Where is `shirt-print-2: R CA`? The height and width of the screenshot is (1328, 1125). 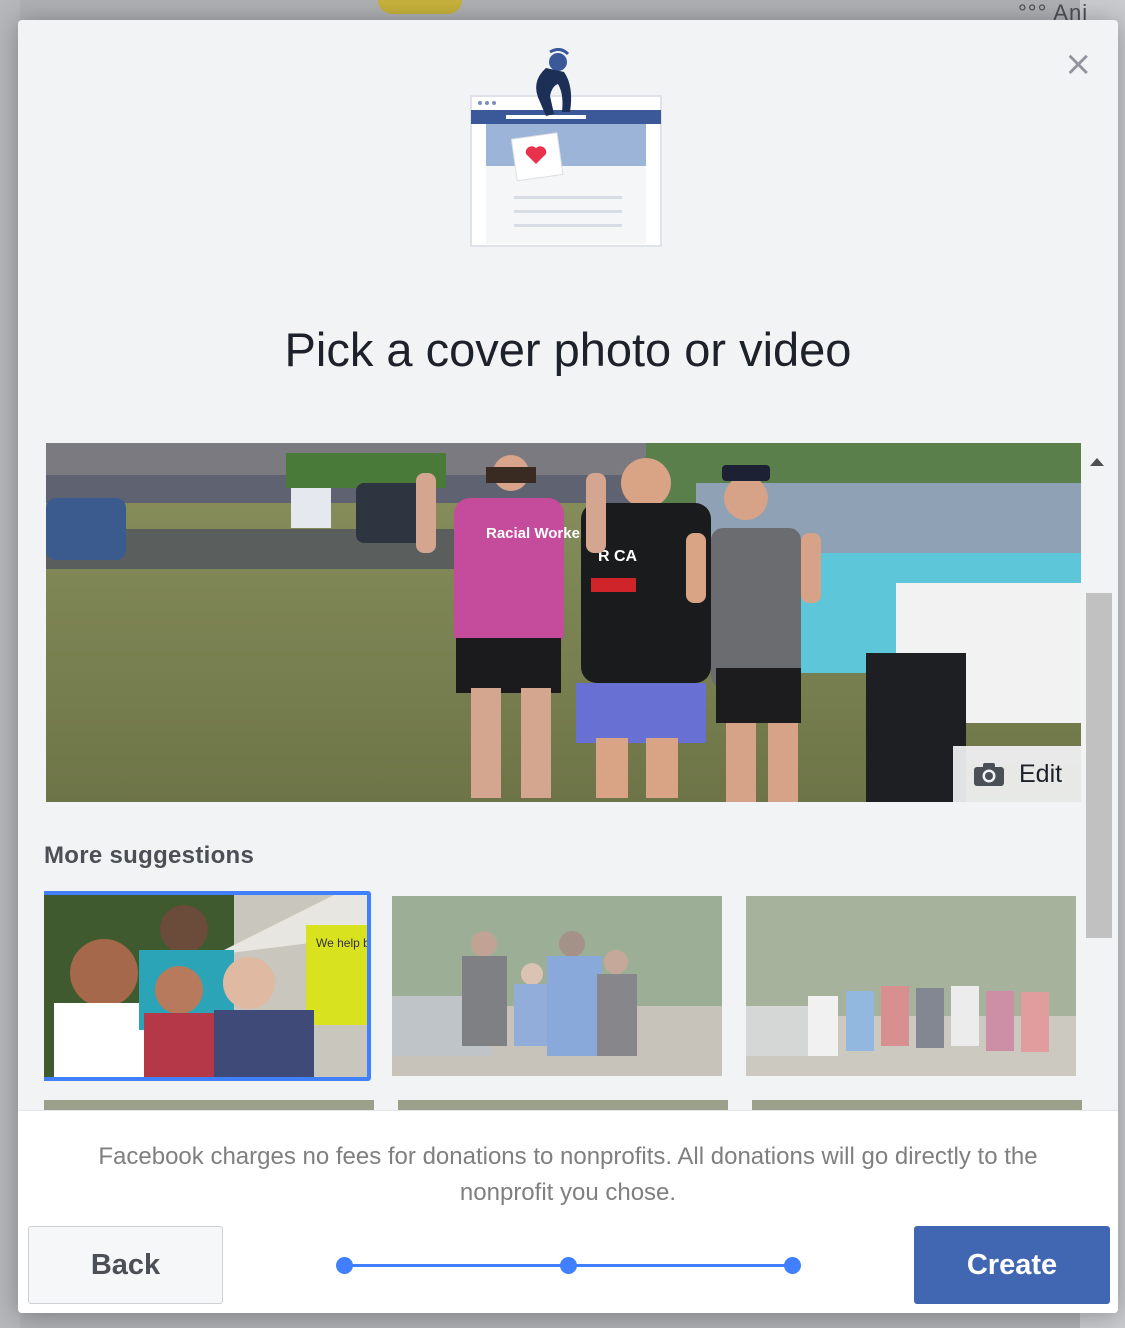 shirt-print-2: R CA is located at coordinates (618, 556).